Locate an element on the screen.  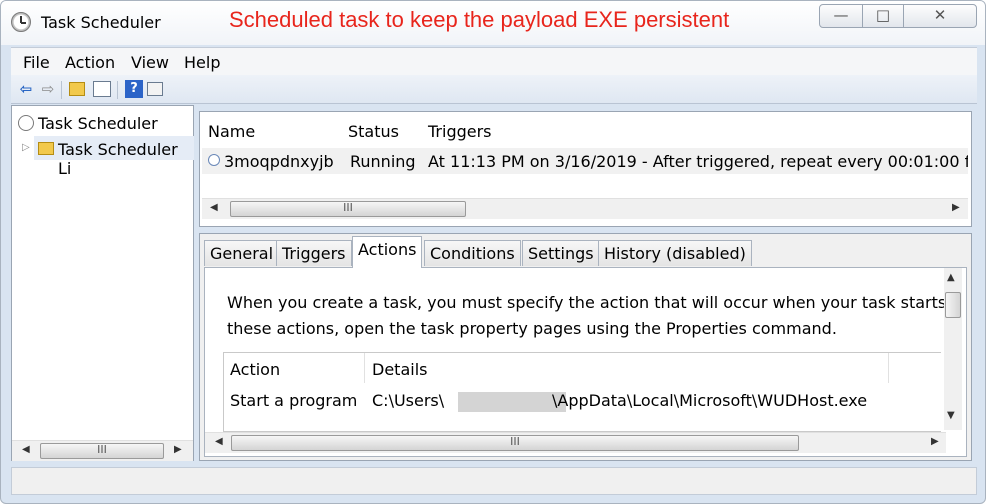
view-icon is located at coordinates (155, 89).